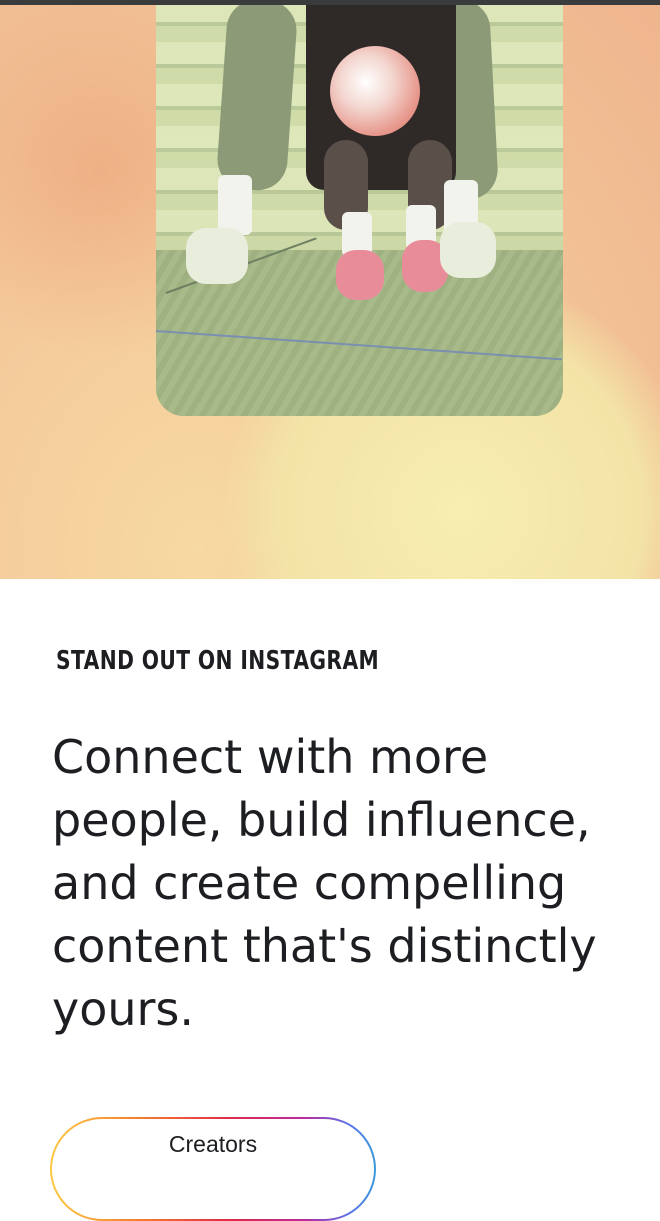  I want to click on video-person-leg, so click(257, 96).